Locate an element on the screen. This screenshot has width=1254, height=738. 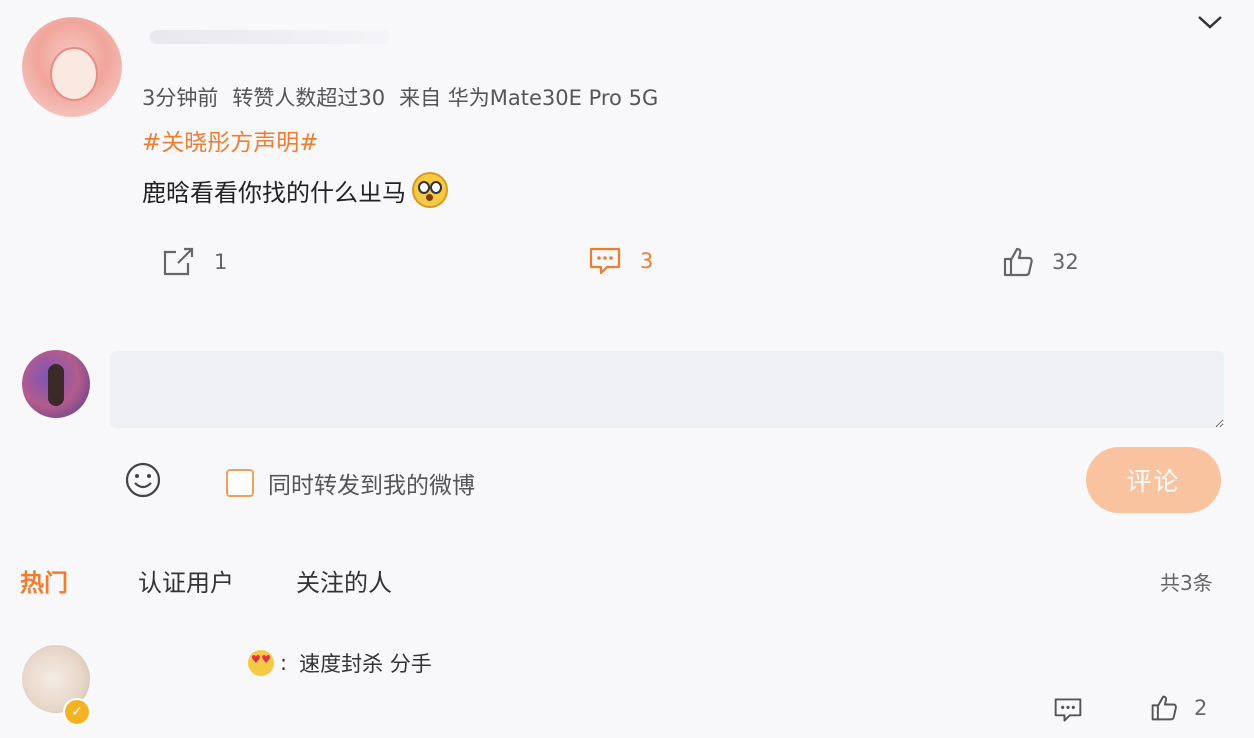
comment-filter-tabs: 热门 认证用户 关注的人 is located at coordinates (237, 580).